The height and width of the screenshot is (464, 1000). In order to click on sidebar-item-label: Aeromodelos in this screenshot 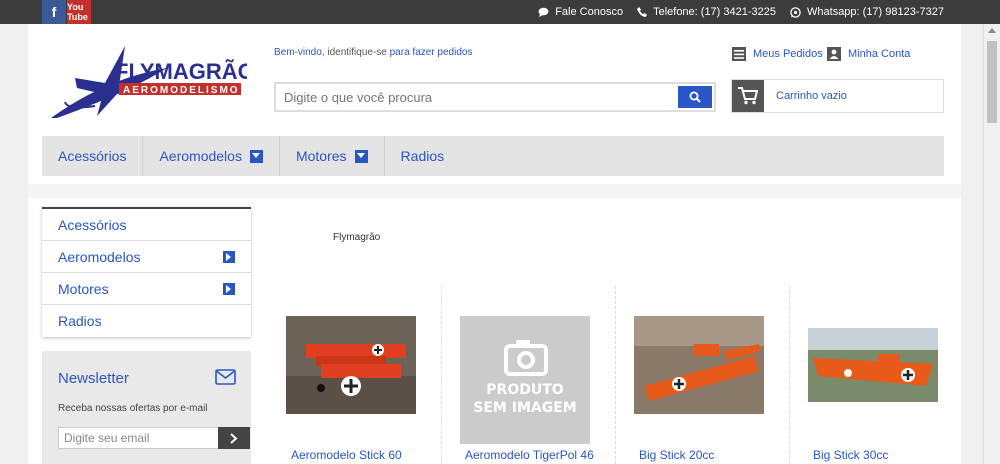, I will do `click(99, 256)`.